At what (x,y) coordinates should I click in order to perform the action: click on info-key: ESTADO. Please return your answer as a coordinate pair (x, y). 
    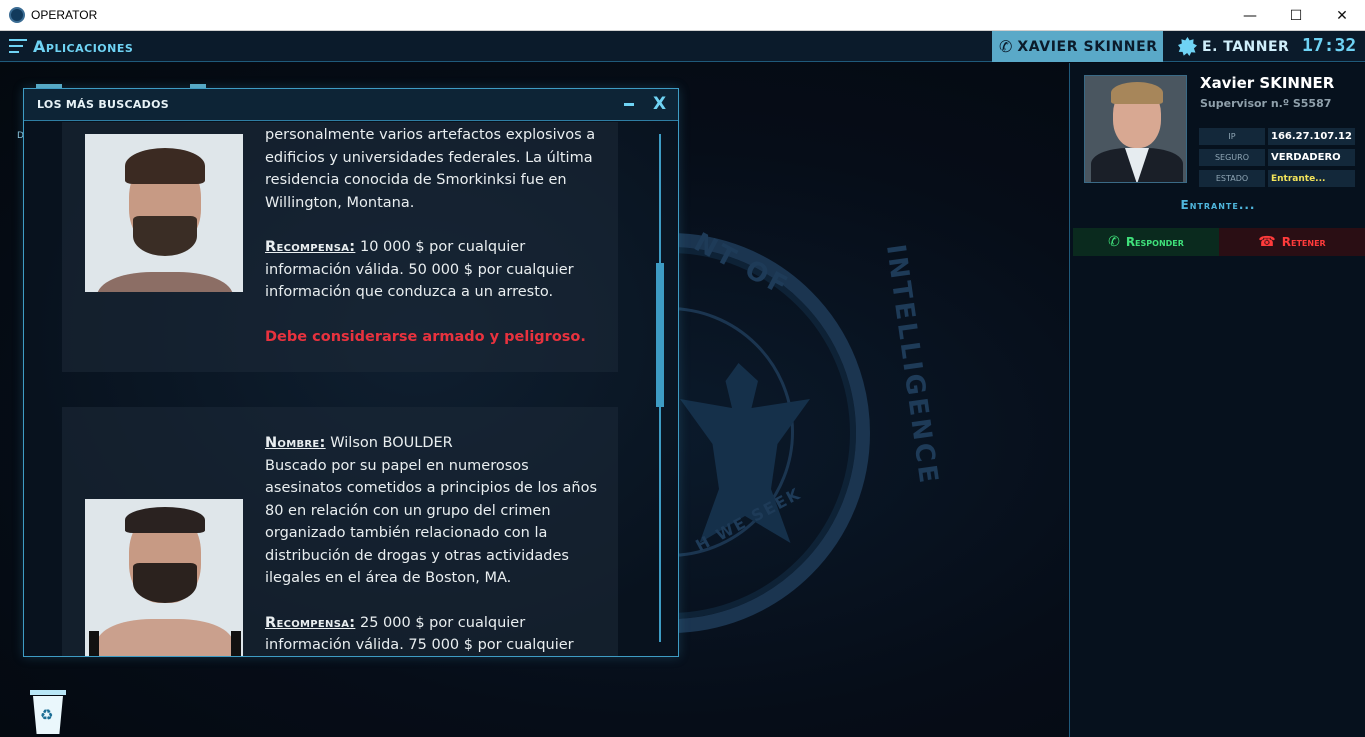
    Looking at the image, I should click on (1232, 178).